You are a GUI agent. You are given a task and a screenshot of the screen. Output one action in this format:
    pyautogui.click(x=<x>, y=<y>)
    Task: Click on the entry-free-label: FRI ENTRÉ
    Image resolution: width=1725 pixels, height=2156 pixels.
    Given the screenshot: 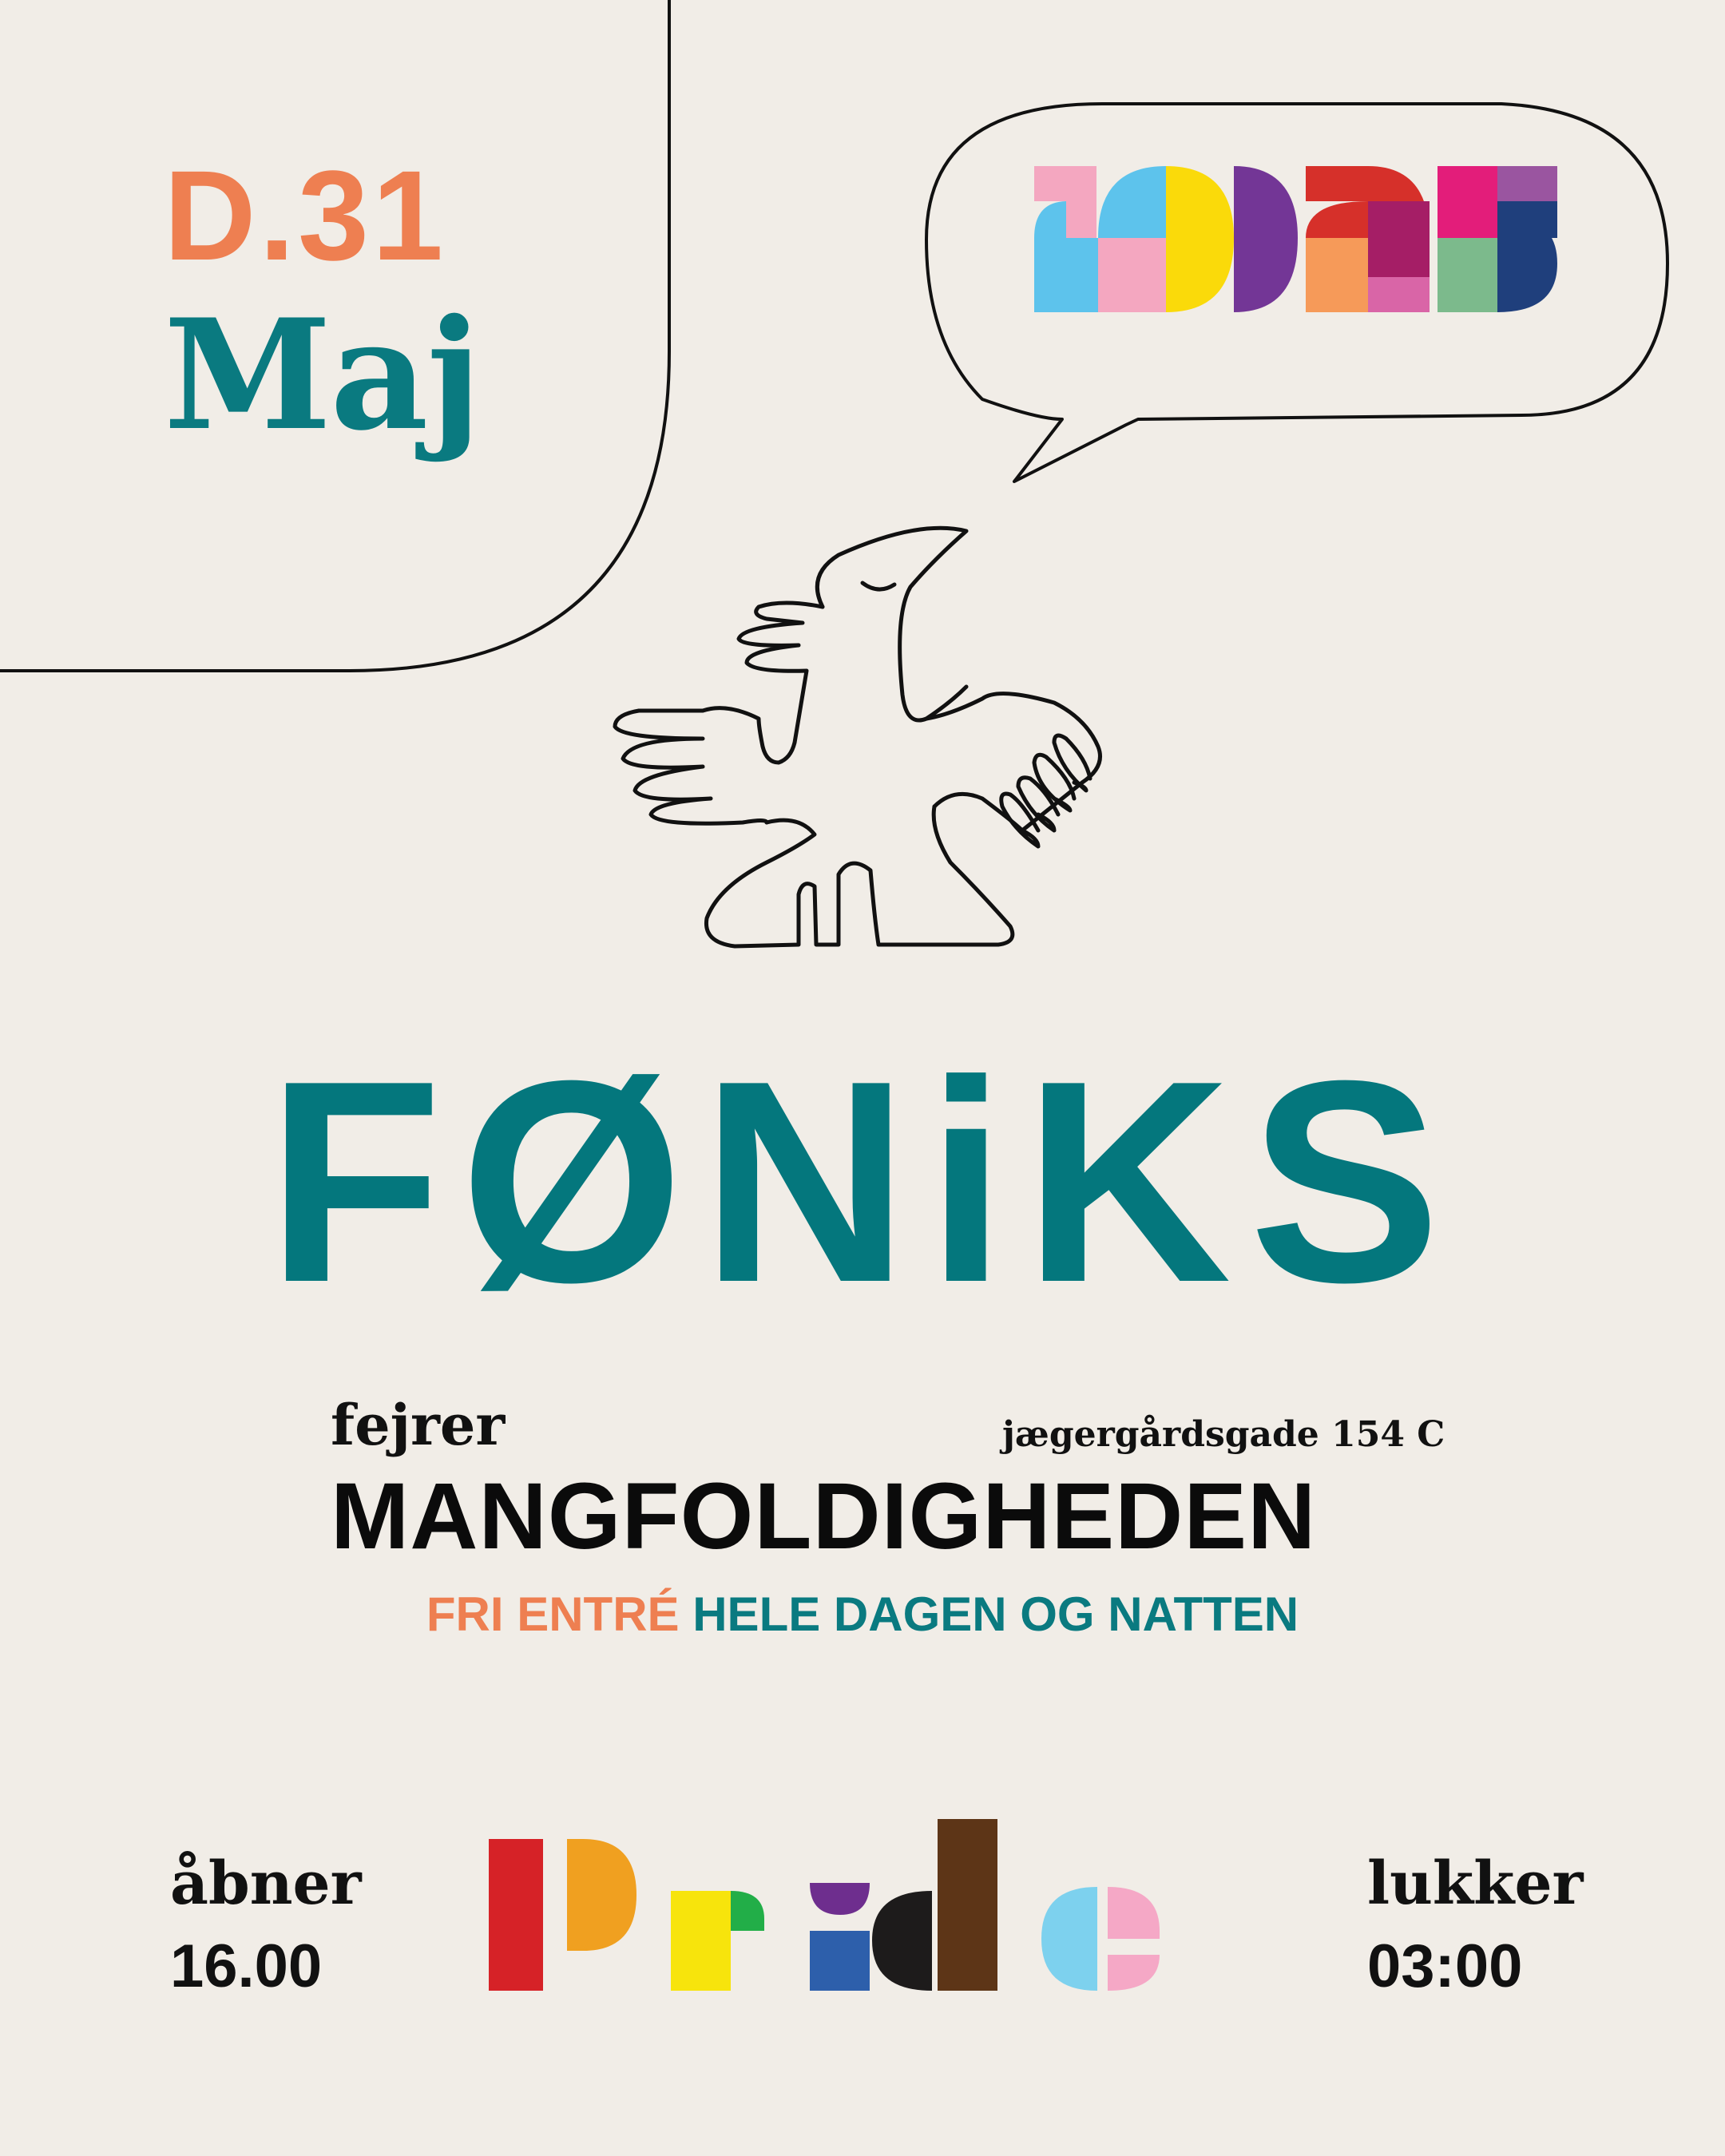 What is the action you would take?
    pyautogui.click(x=553, y=1614)
    